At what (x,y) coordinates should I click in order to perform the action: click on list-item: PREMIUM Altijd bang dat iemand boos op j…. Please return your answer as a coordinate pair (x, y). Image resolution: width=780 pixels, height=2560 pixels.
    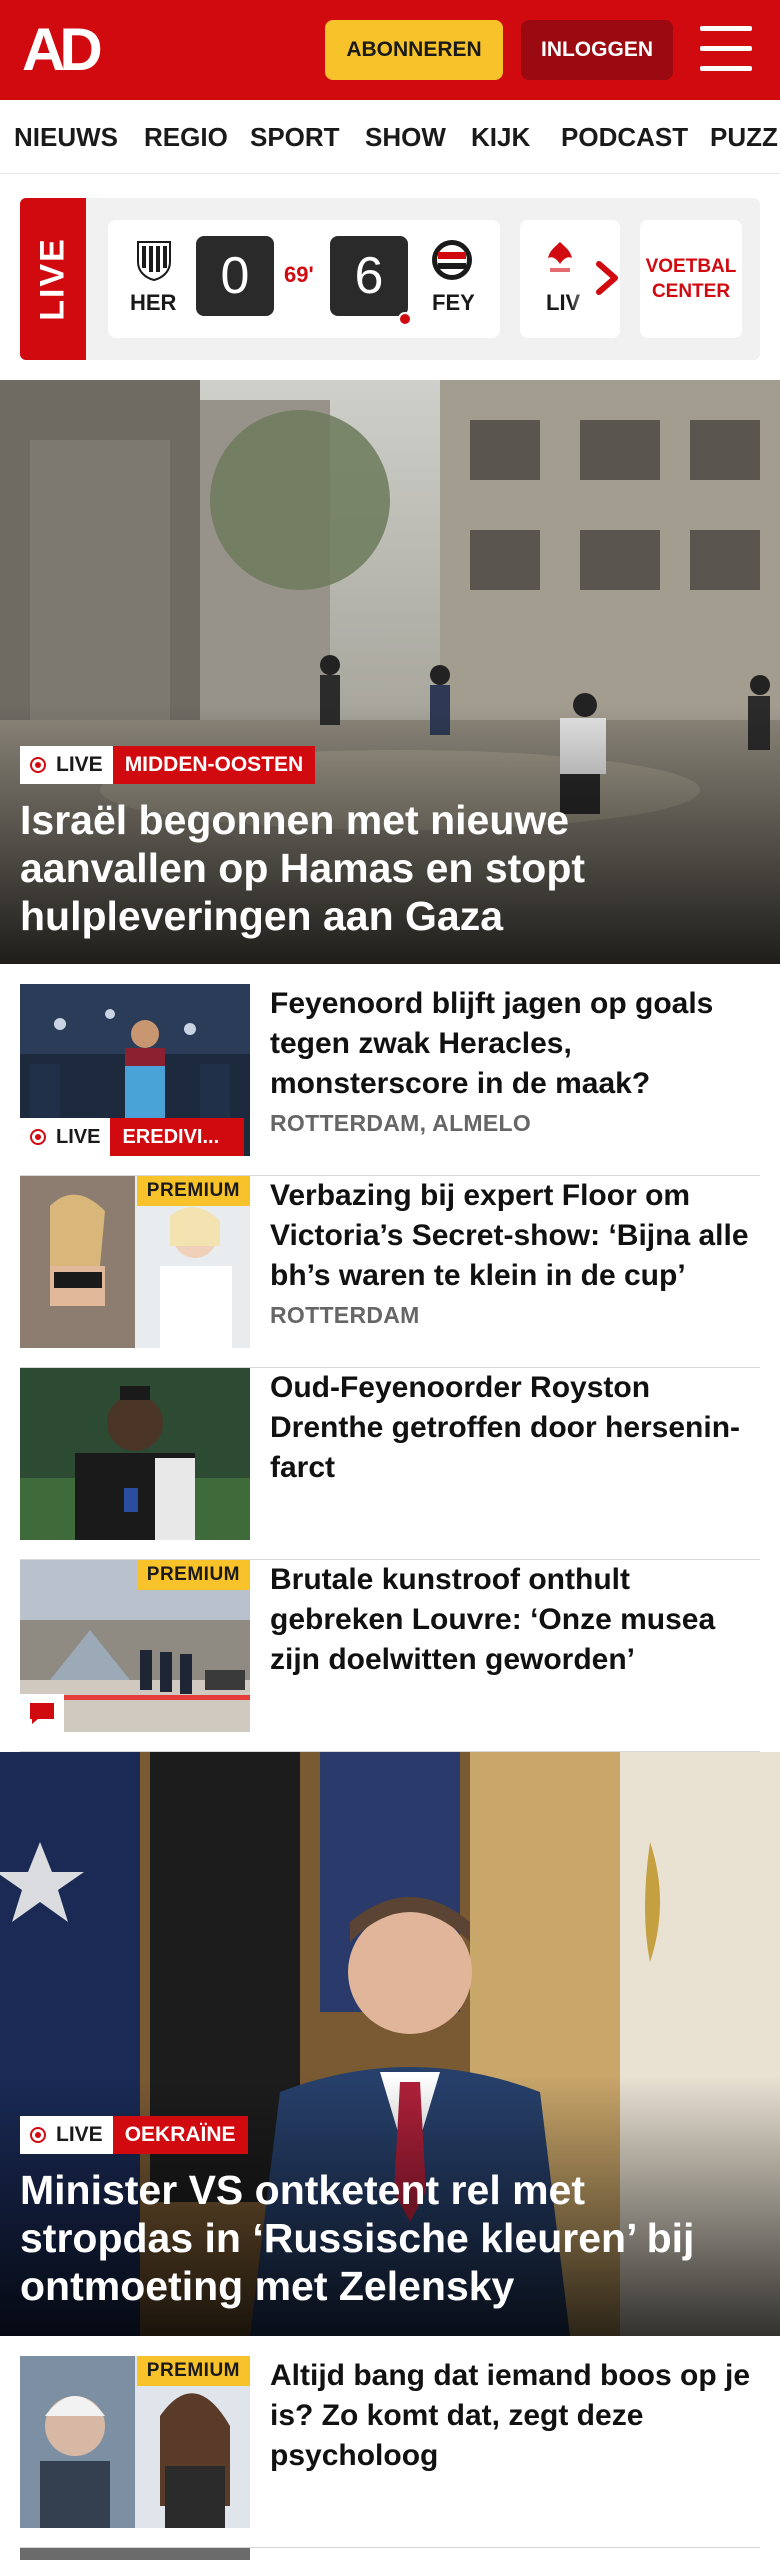
    Looking at the image, I should click on (390, 2452).